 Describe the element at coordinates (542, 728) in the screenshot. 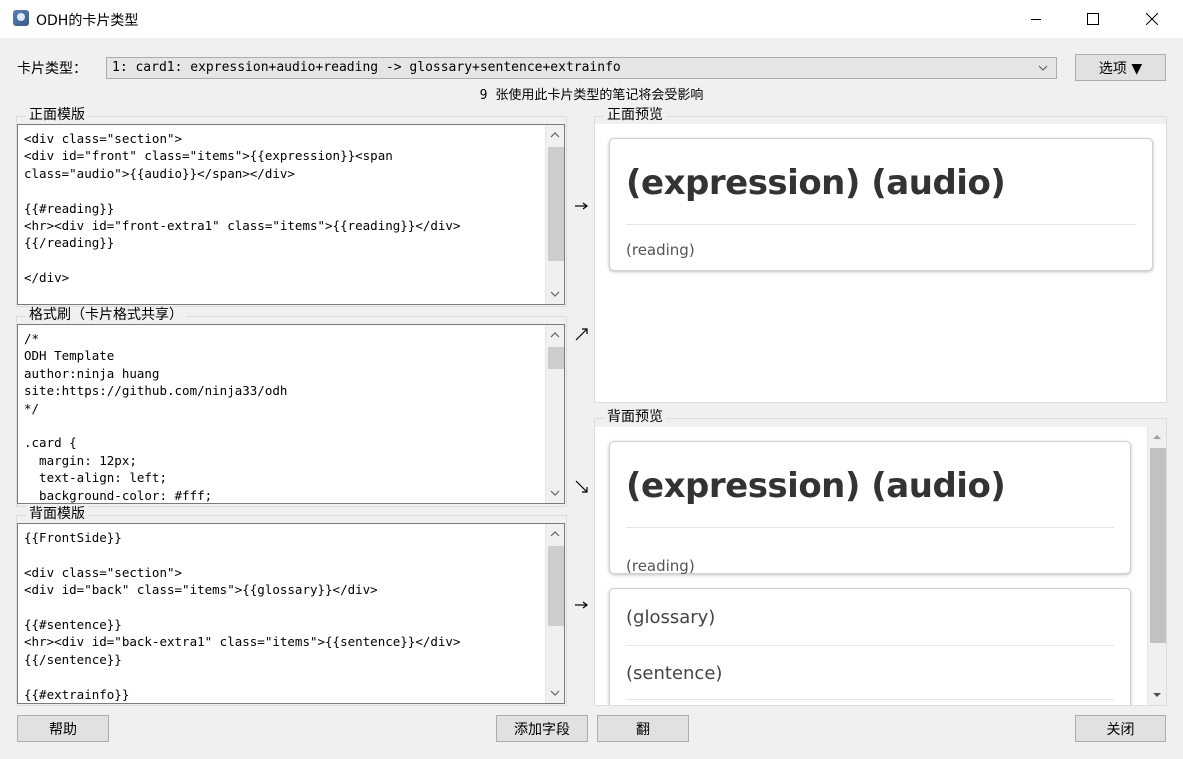

I see `add-field-button: 添加字段` at that location.